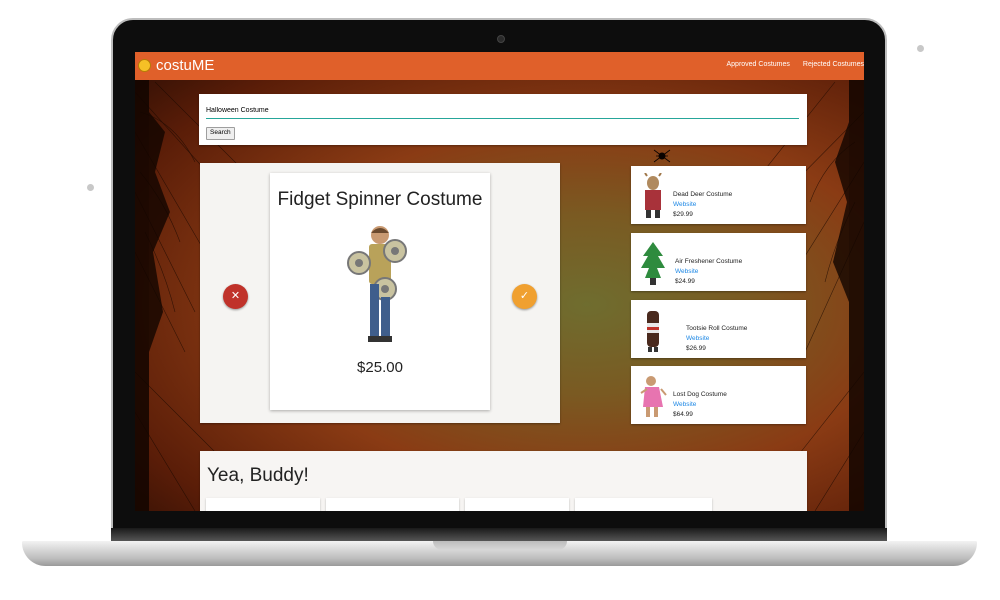  What do you see at coordinates (144, 65) in the screenshot?
I see `pumpkin-smile-icon` at bounding box center [144, 65].